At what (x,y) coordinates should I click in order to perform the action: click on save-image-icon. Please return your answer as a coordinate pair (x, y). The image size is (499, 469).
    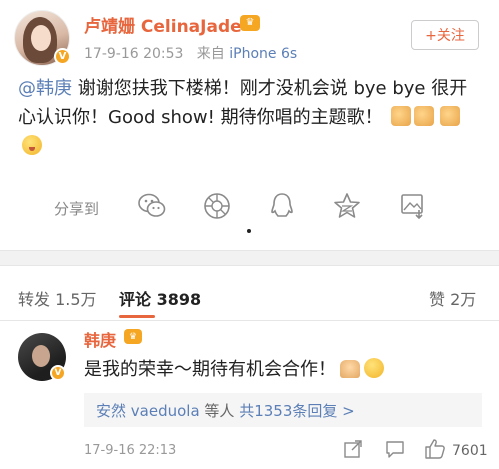
    Looking at the image, I should click on (413, 206).